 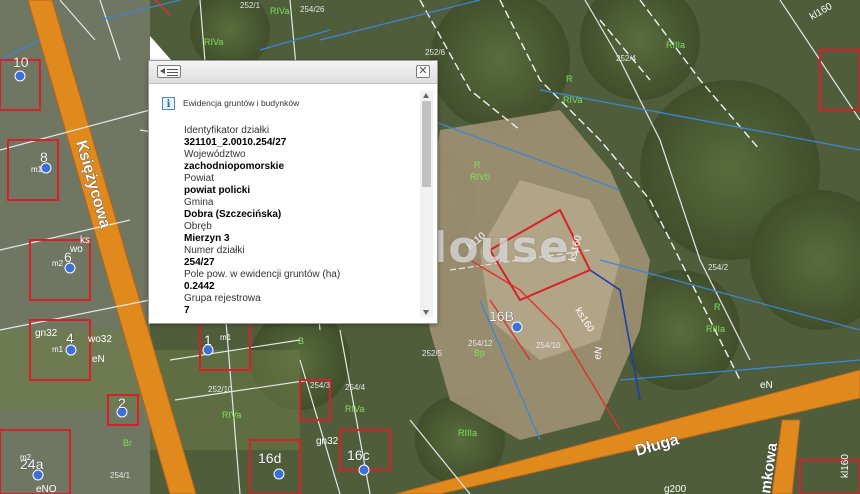 What do you see at coordinates (845, 466) in the screenshot?
I see `road-code-label: kl160` at bounding box center [845, 466].